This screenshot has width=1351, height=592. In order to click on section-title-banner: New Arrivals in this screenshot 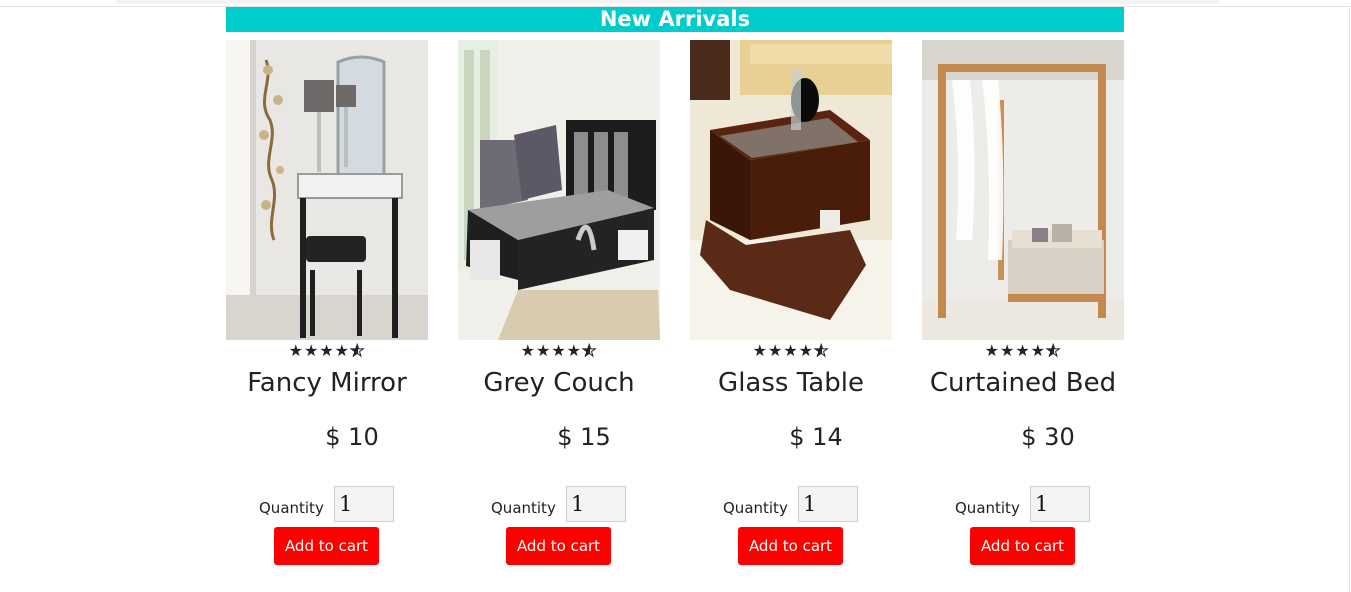, I will do `click(675, 19)`.